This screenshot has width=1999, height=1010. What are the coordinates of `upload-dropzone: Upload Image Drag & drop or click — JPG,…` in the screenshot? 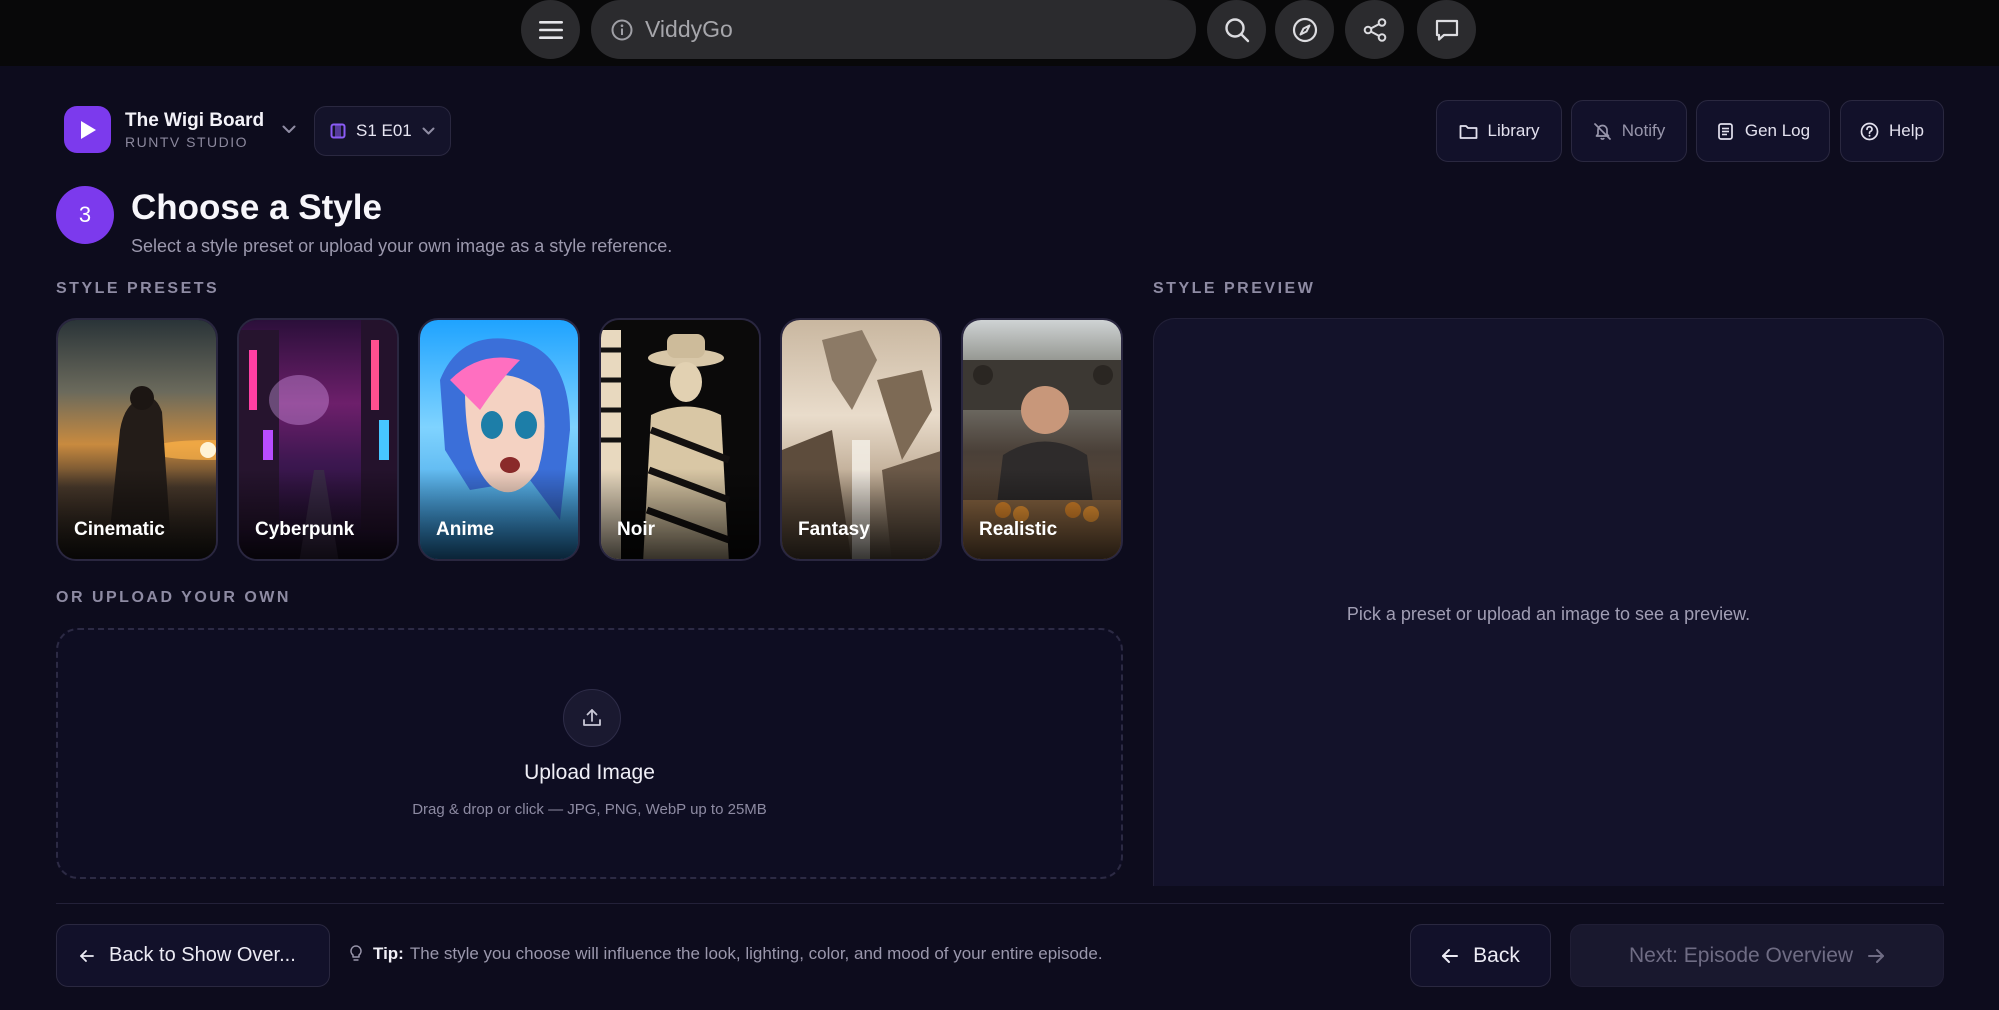 It's located at (589, 753).